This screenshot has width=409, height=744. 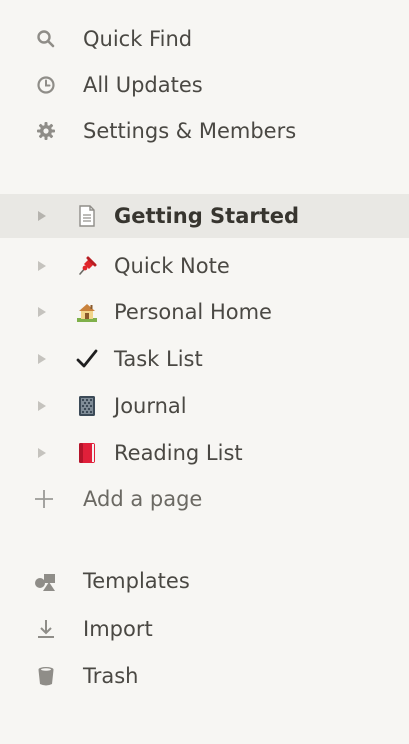 What do you see at coordinates (190, 131) in the screenshot?
I see `sidebar-item-label: Settings & Members` at bounding box center [190, 131].